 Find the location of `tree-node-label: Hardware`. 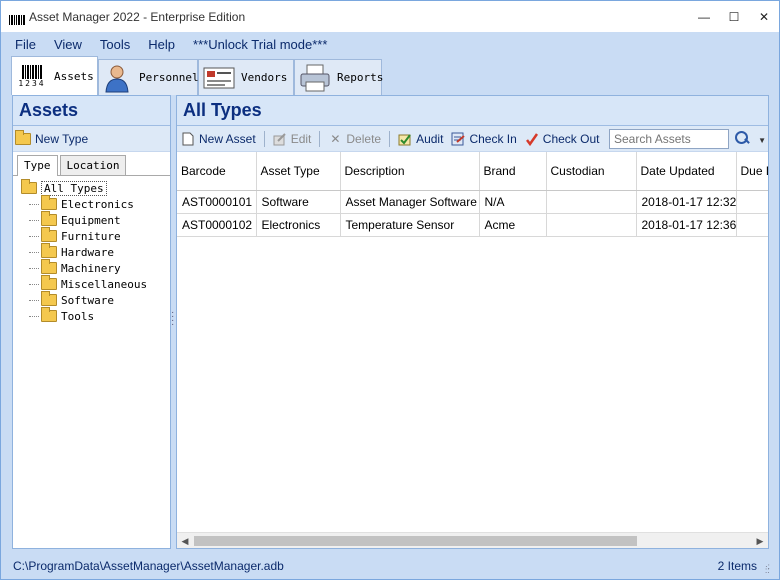

tree-node-label: Hardware is located at coordinates (87, 252).